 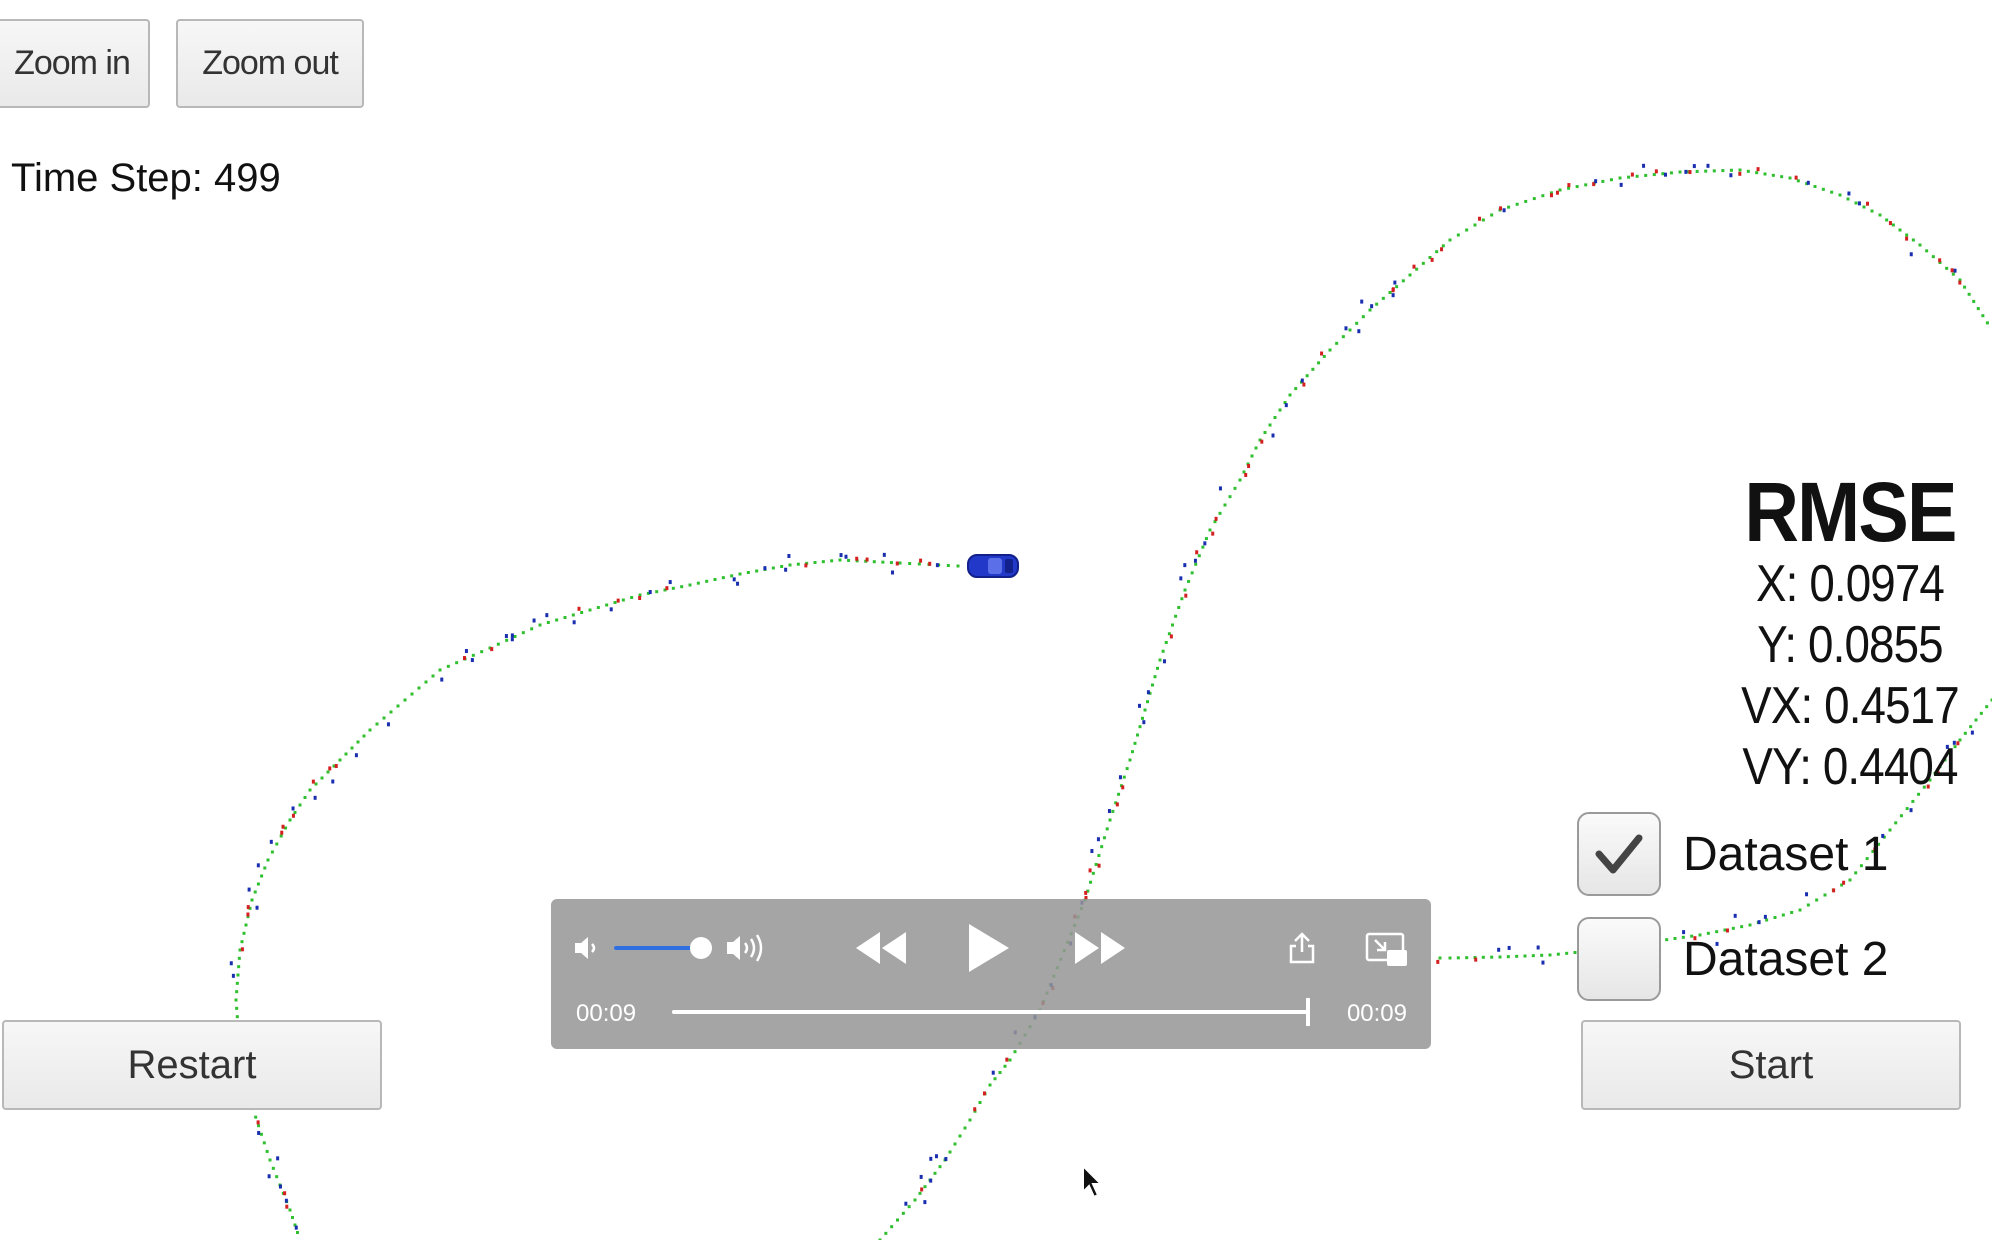 What do you see at coordinates (588, 948) in the screenshot?
I see `volume-low-icon` at bounding box center [588, 948].